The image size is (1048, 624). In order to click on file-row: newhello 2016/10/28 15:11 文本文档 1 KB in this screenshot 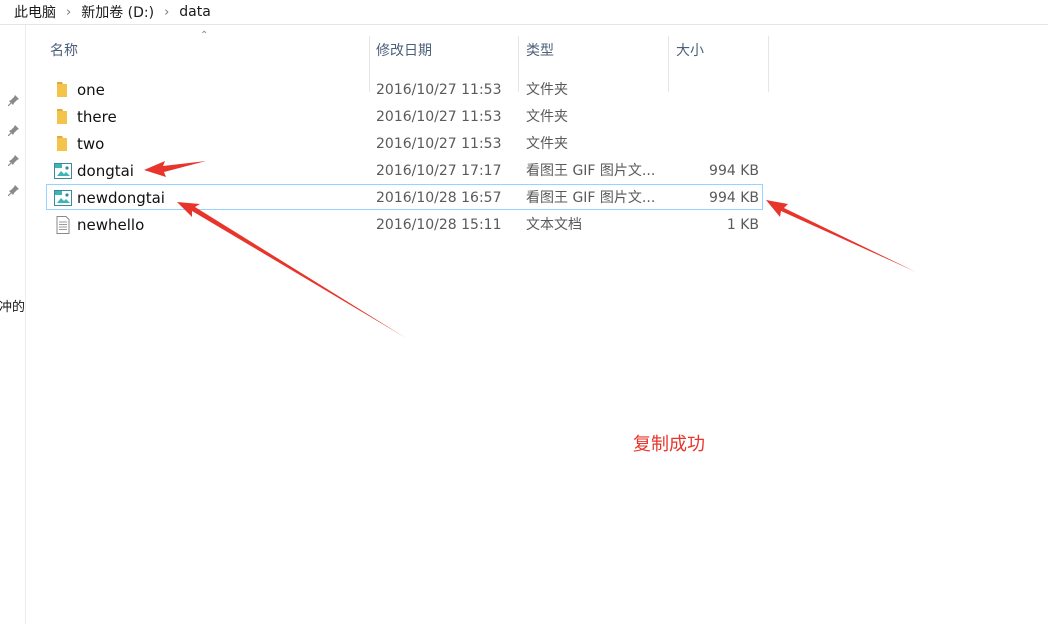, I will do `click(404, 224)`.